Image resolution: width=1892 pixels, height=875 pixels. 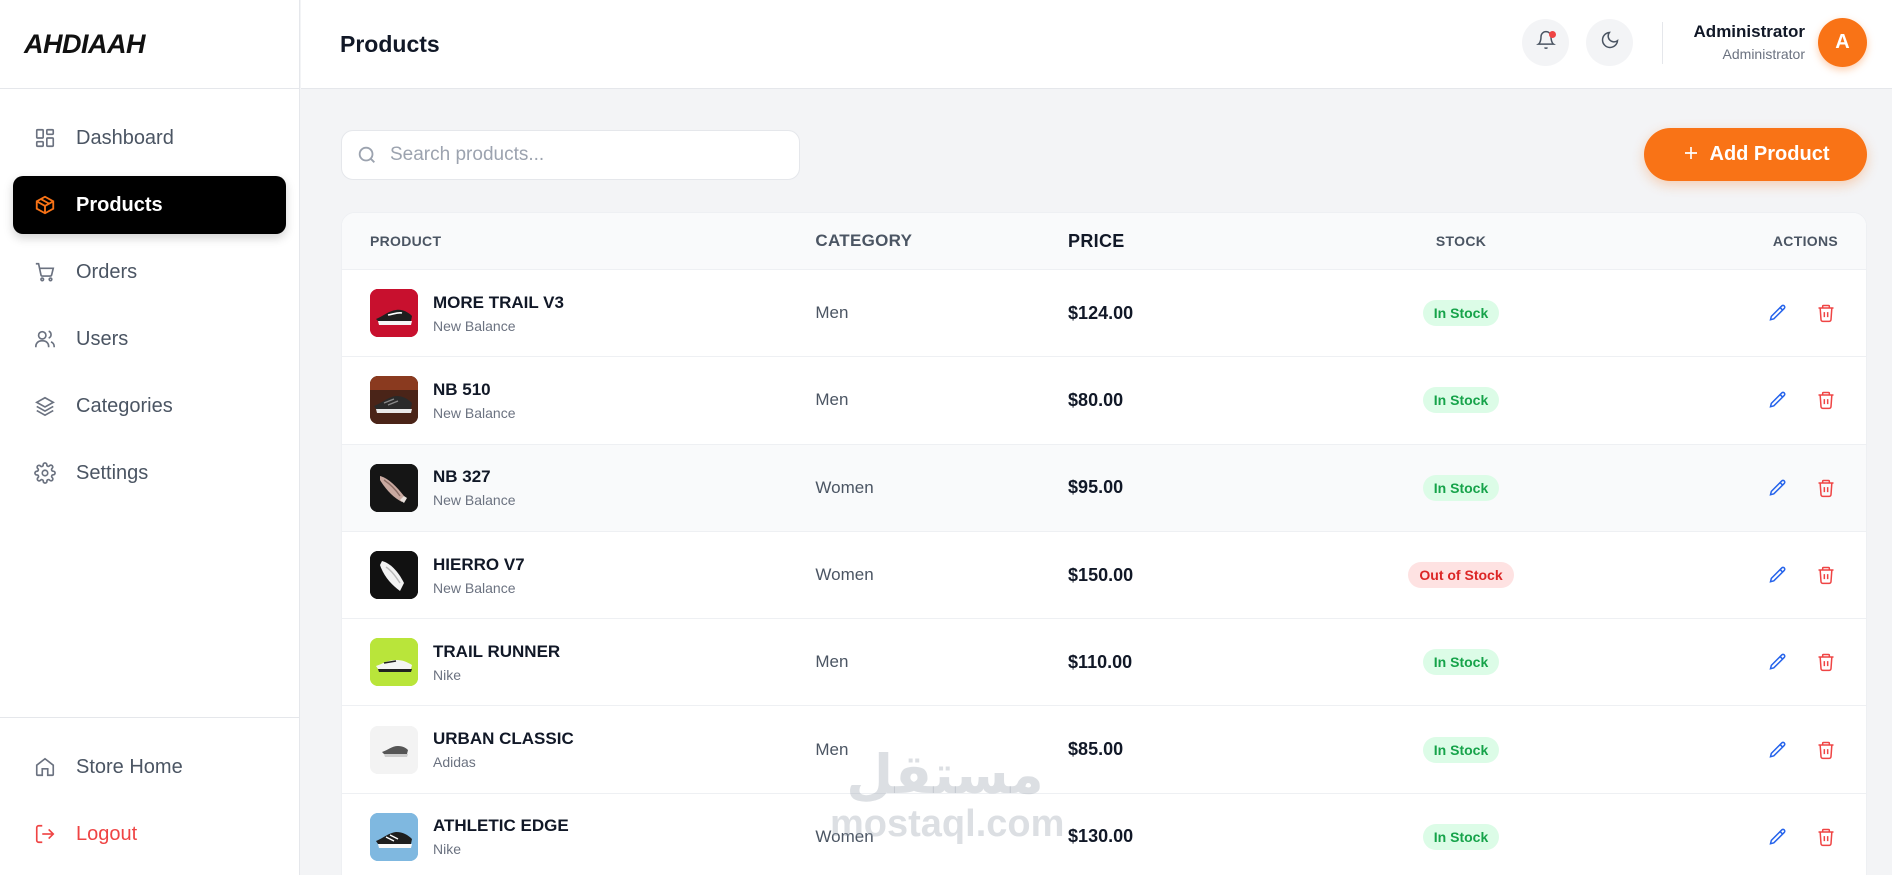 What do you see at coordinates (112, 472) in the screenshot?
I see `sidebar-item-label: Settings` at bounding box center [112, 472].